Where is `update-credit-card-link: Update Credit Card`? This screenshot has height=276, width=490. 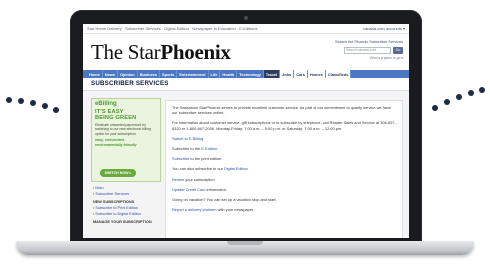
update-credit-card-link: Update Credit Card is located at coordinates (189, 189).